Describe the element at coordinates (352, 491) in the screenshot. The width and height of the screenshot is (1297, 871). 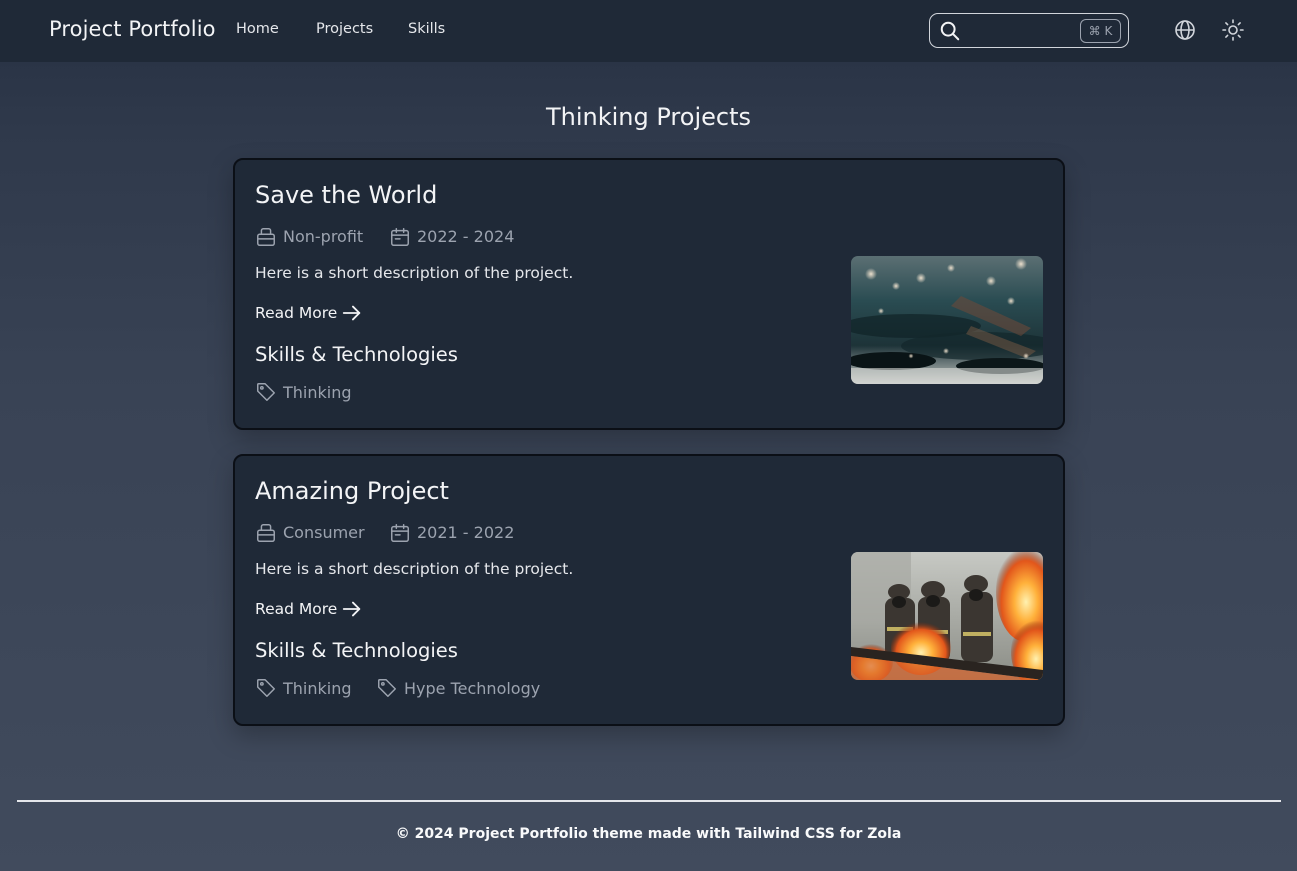
I see `project-title: Amazing Project` at that location.